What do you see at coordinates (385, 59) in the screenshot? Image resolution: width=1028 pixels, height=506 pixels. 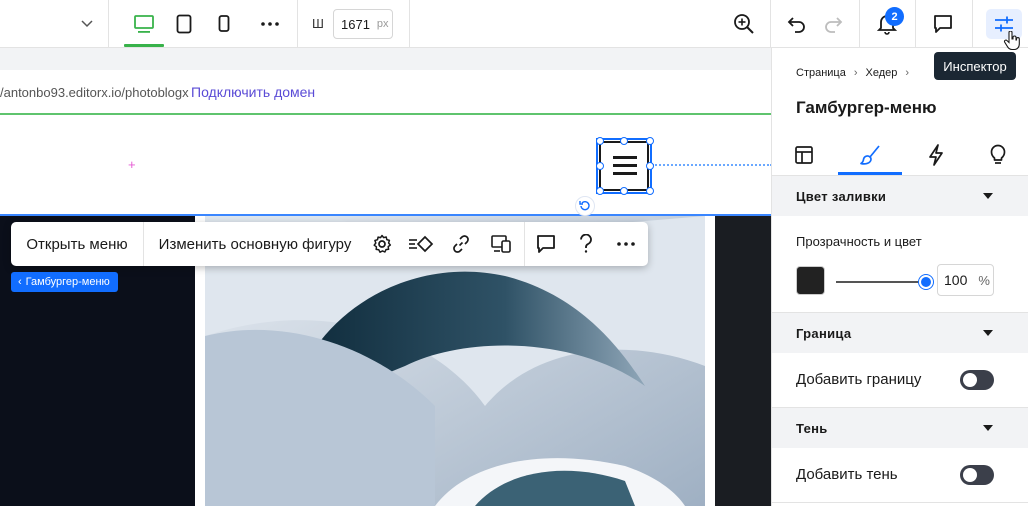 I see `canvas-top-strip` at bounding box center [385, 59].